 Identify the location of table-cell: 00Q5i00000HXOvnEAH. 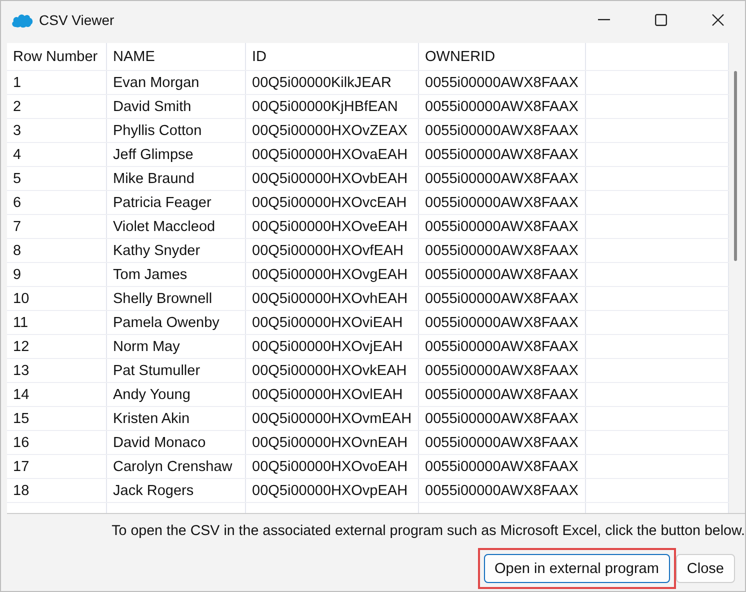
(332, 442).